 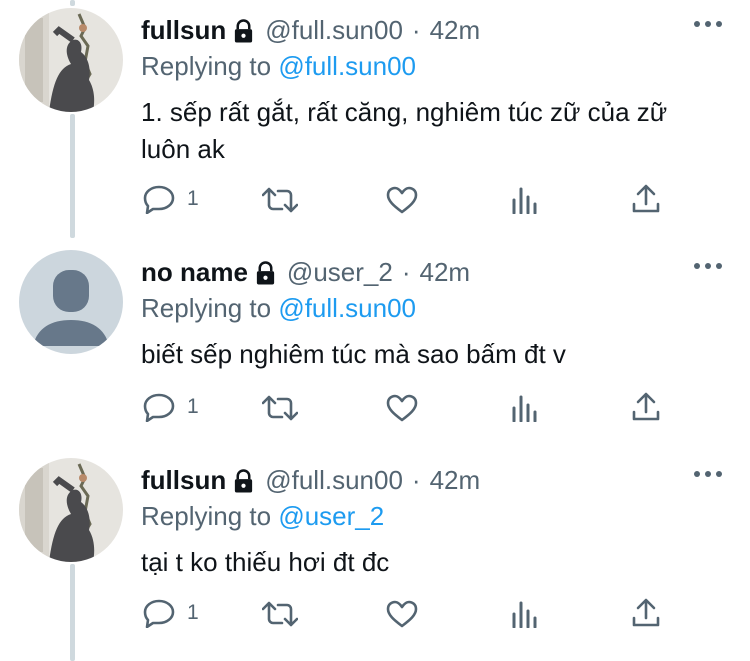 I want to click on thread-line, so click(x=72, y=3).